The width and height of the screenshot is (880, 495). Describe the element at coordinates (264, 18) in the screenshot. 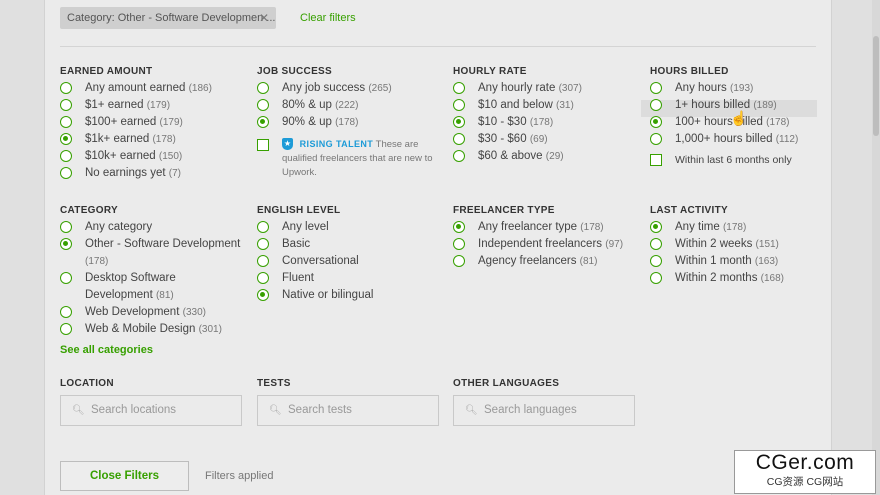

I see `close-icon: ✕` at that location.